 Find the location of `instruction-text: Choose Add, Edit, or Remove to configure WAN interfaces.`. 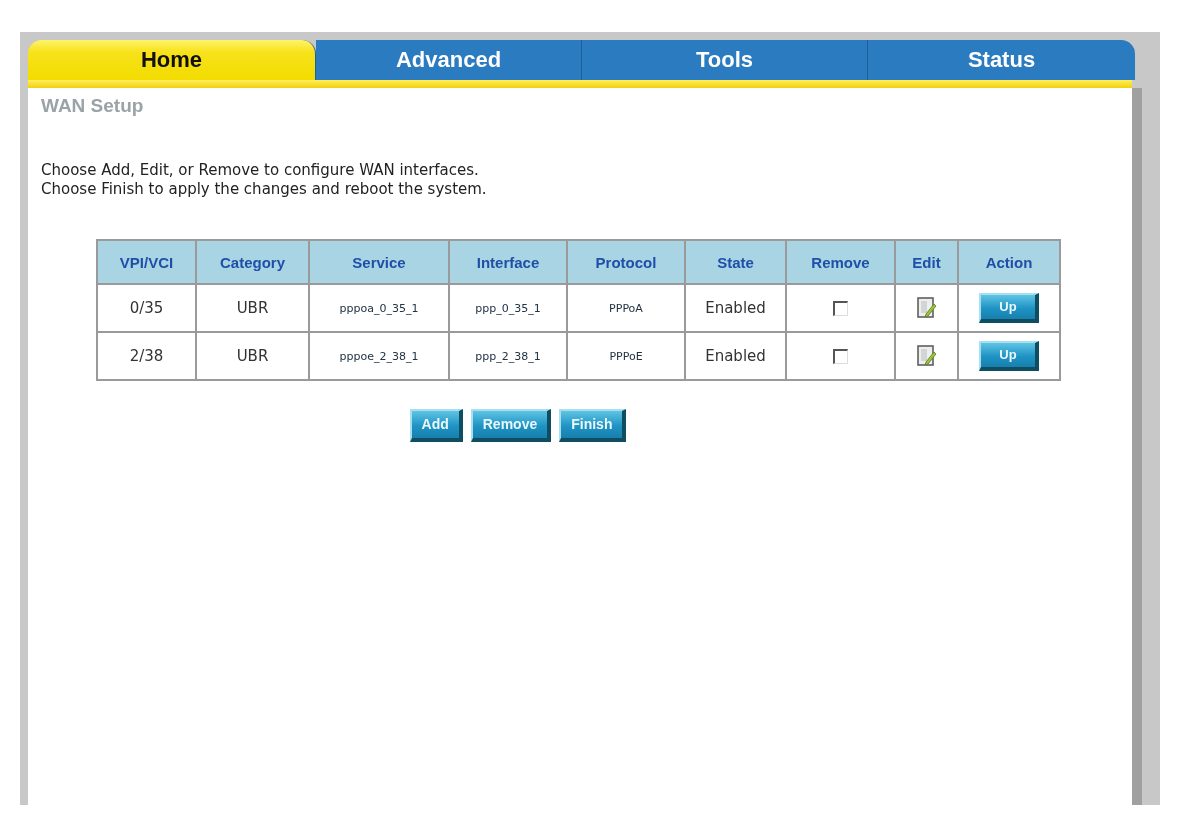

instruction-text: Choose Add, Edit, or Remove to configure WAN interfaces. is located at coordinates (260, 170).